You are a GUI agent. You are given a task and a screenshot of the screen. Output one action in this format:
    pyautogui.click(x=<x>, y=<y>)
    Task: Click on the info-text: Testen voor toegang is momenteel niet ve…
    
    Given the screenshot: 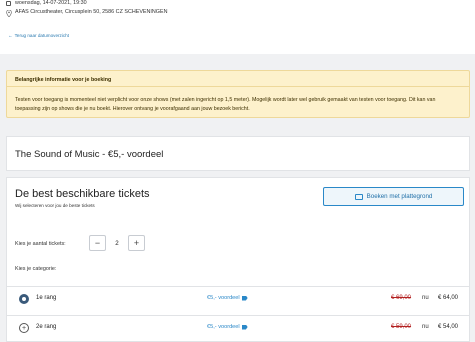 What is the action you would take?
    pyautogui.click(x=225, y=104)
    